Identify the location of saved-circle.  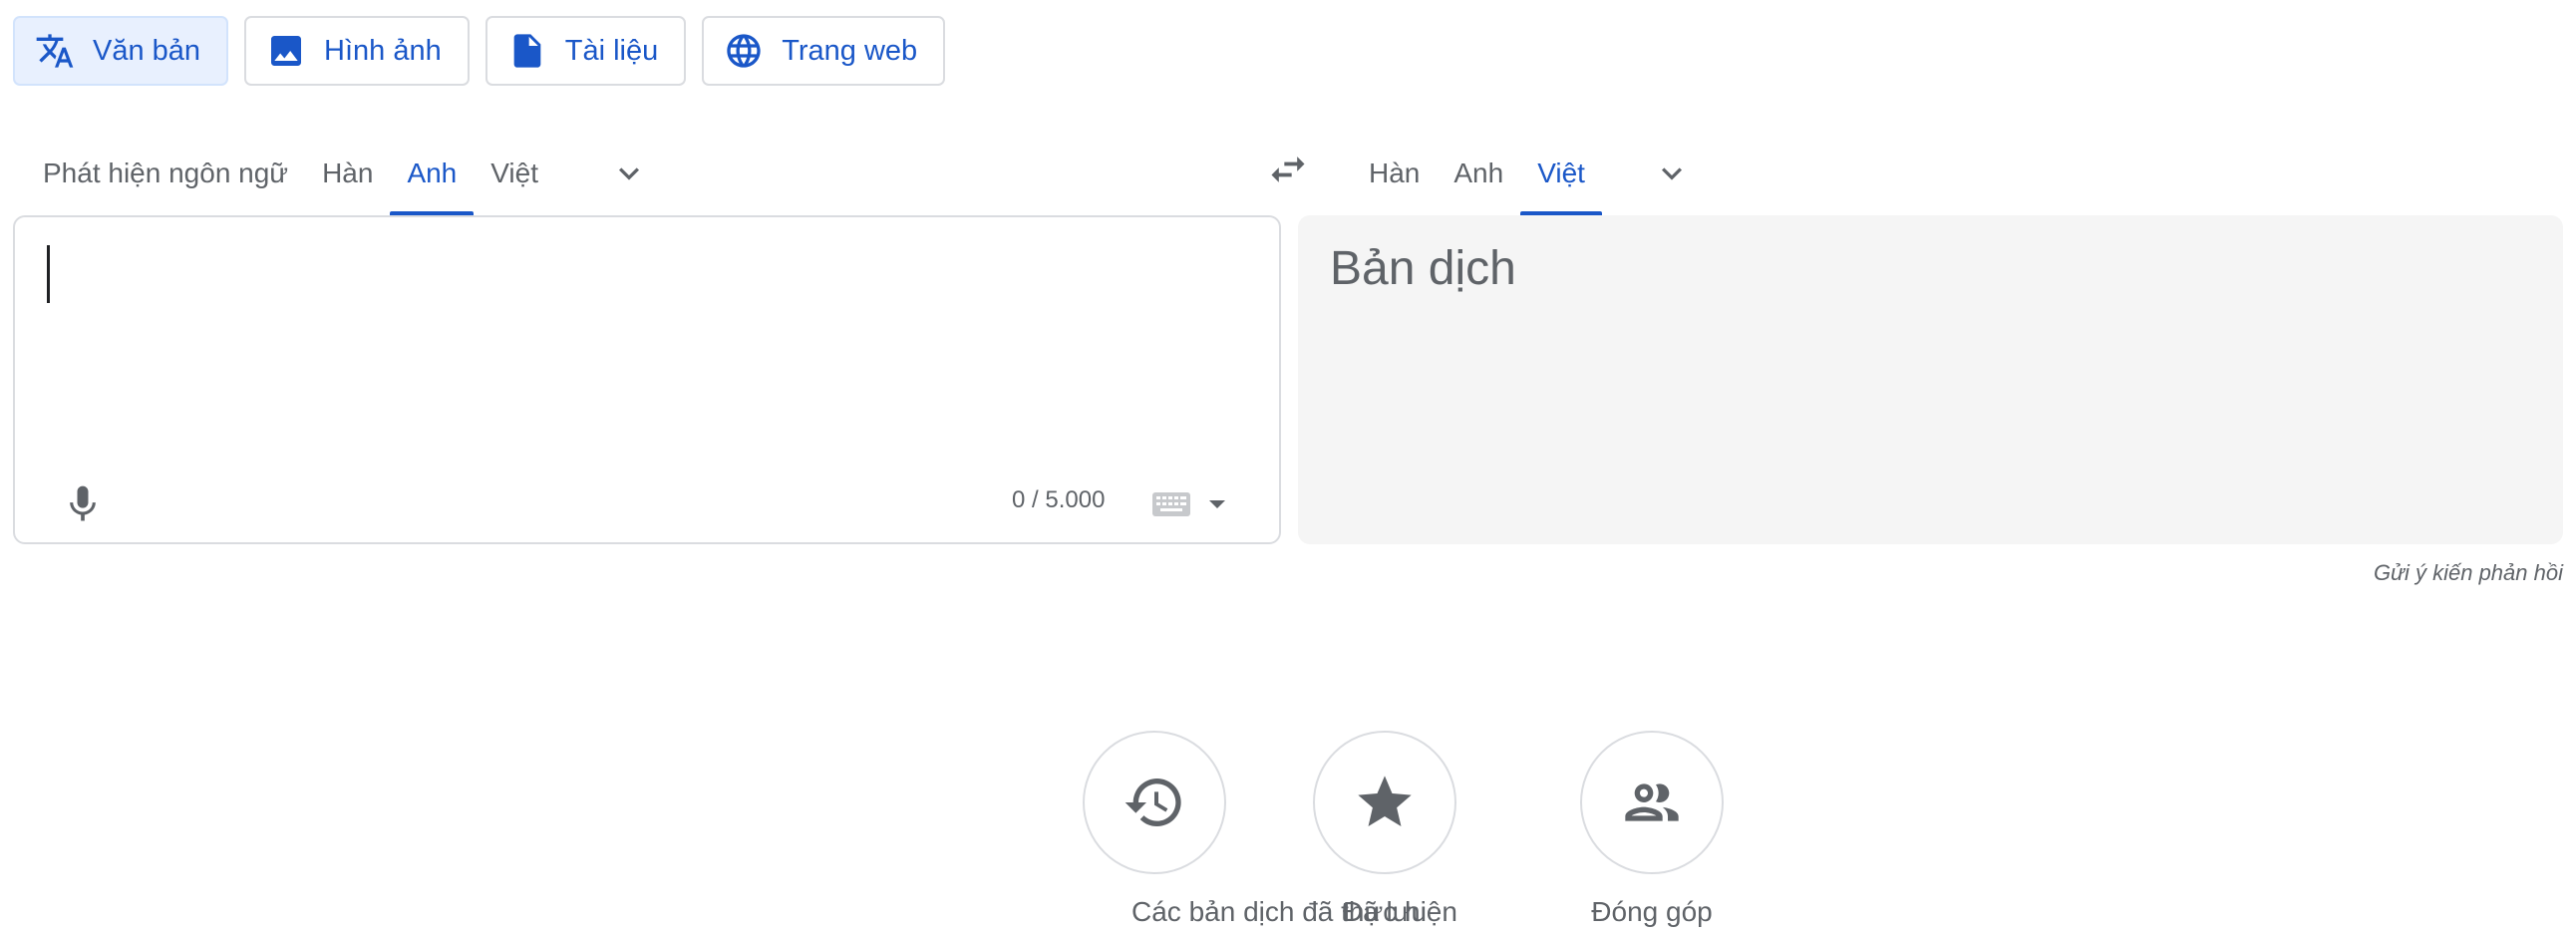
(1384, 802).